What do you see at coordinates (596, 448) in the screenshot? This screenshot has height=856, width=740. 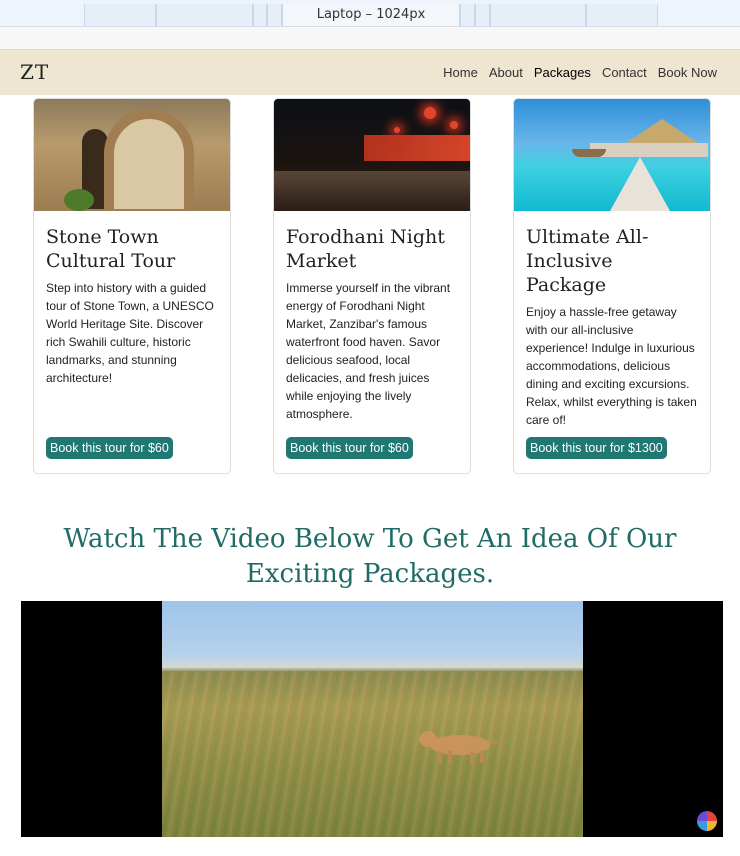 I see `book-tour-button: Book this tour for $1300` at bounding box center [596, 448].